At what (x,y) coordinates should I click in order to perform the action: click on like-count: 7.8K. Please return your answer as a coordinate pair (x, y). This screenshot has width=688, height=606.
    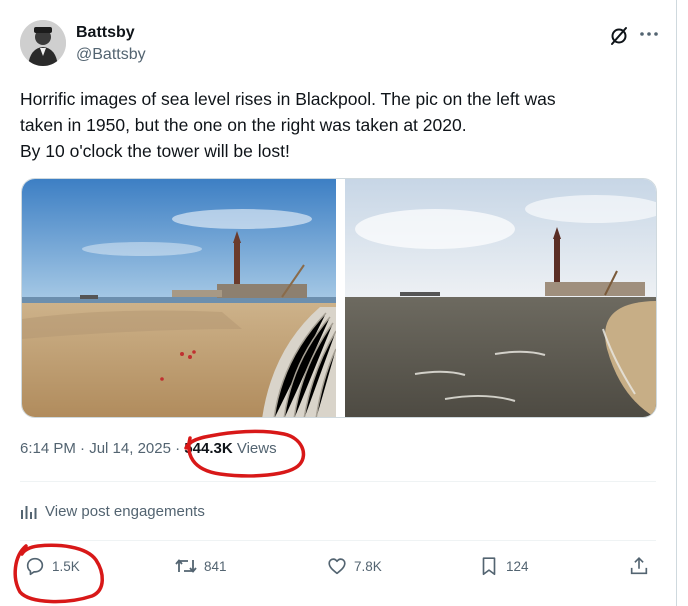
    Looking at the image, I should click on (368, 566).